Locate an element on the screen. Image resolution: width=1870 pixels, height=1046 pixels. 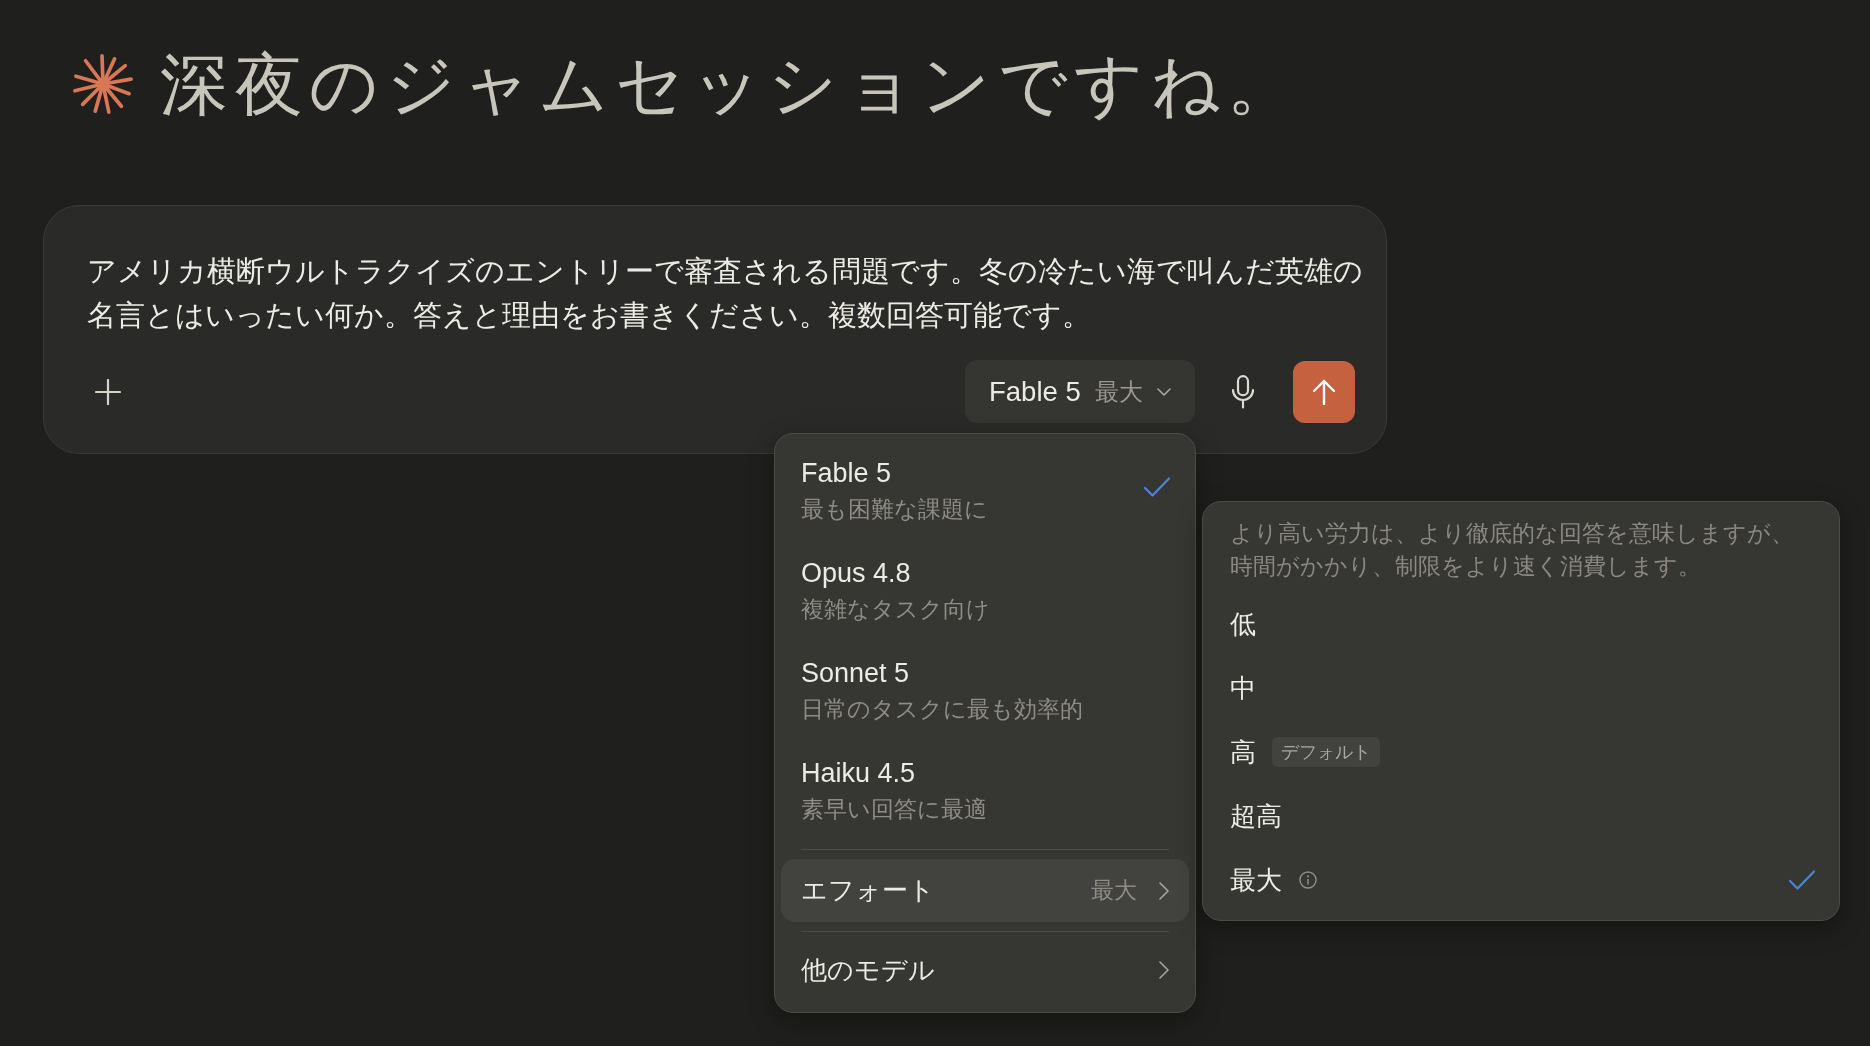
effort-menu-item: エフォート 最大 is located at coordinates (985, 890).